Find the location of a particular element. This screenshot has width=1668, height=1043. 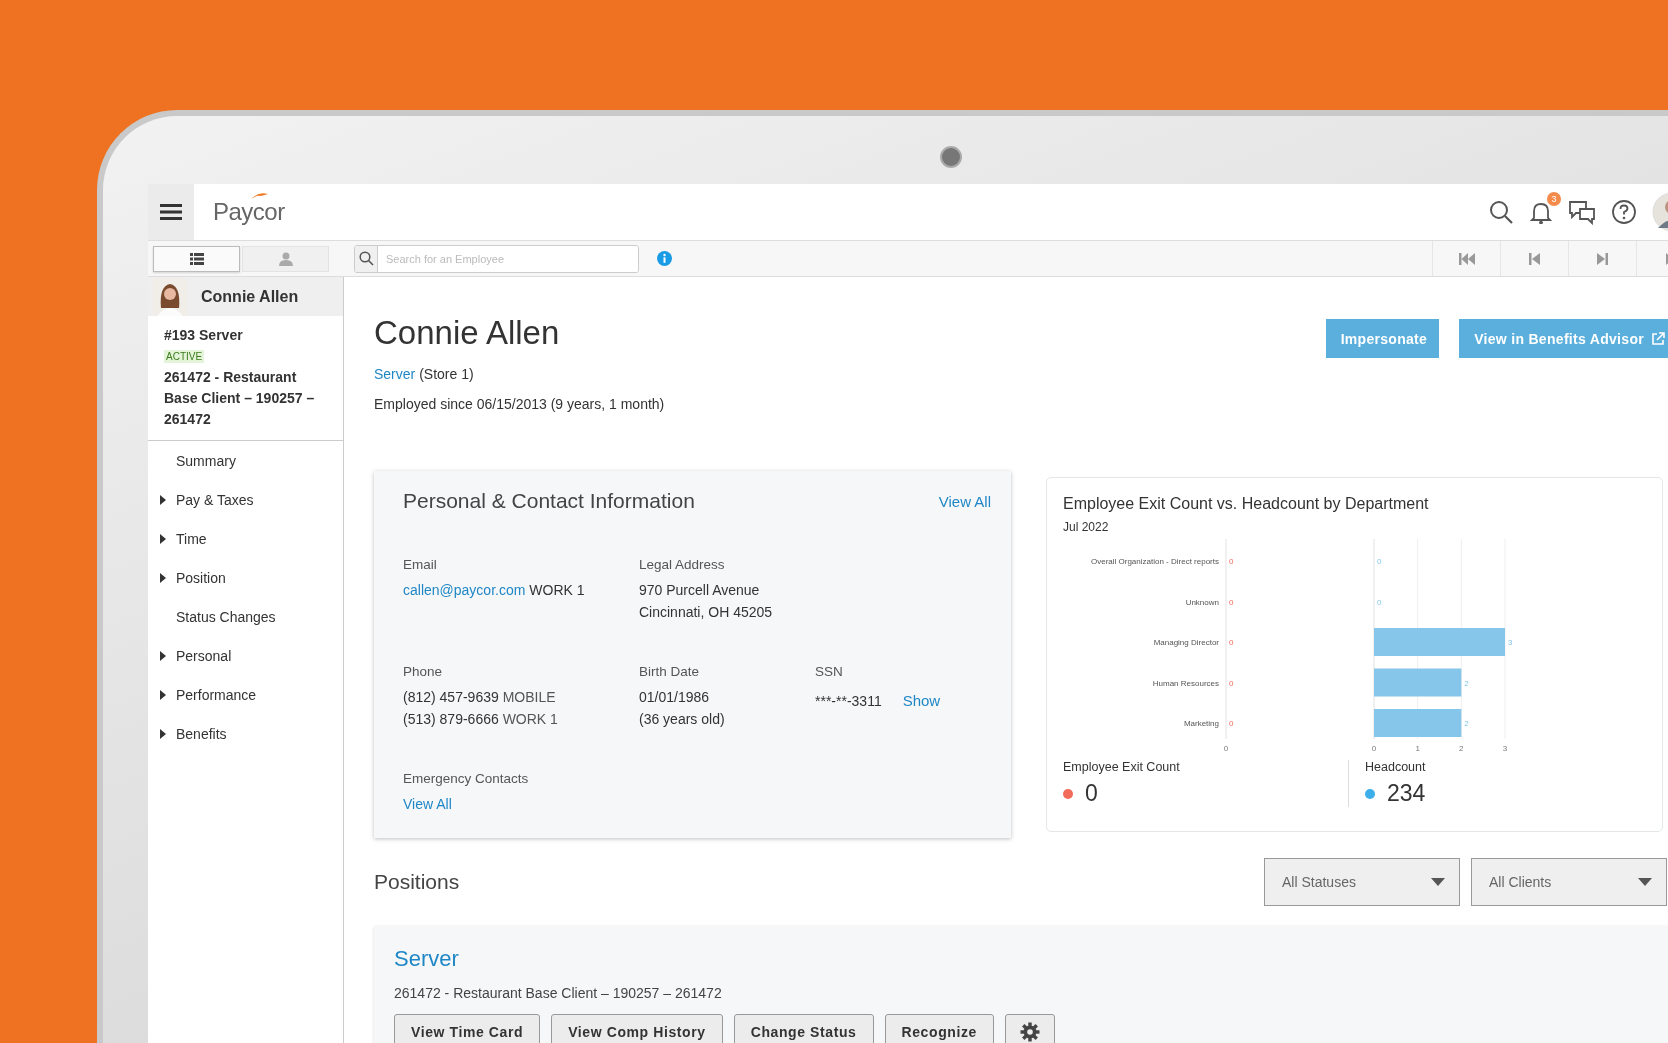

position-action-button: View Time Card is located at coordinates (467, 1028).